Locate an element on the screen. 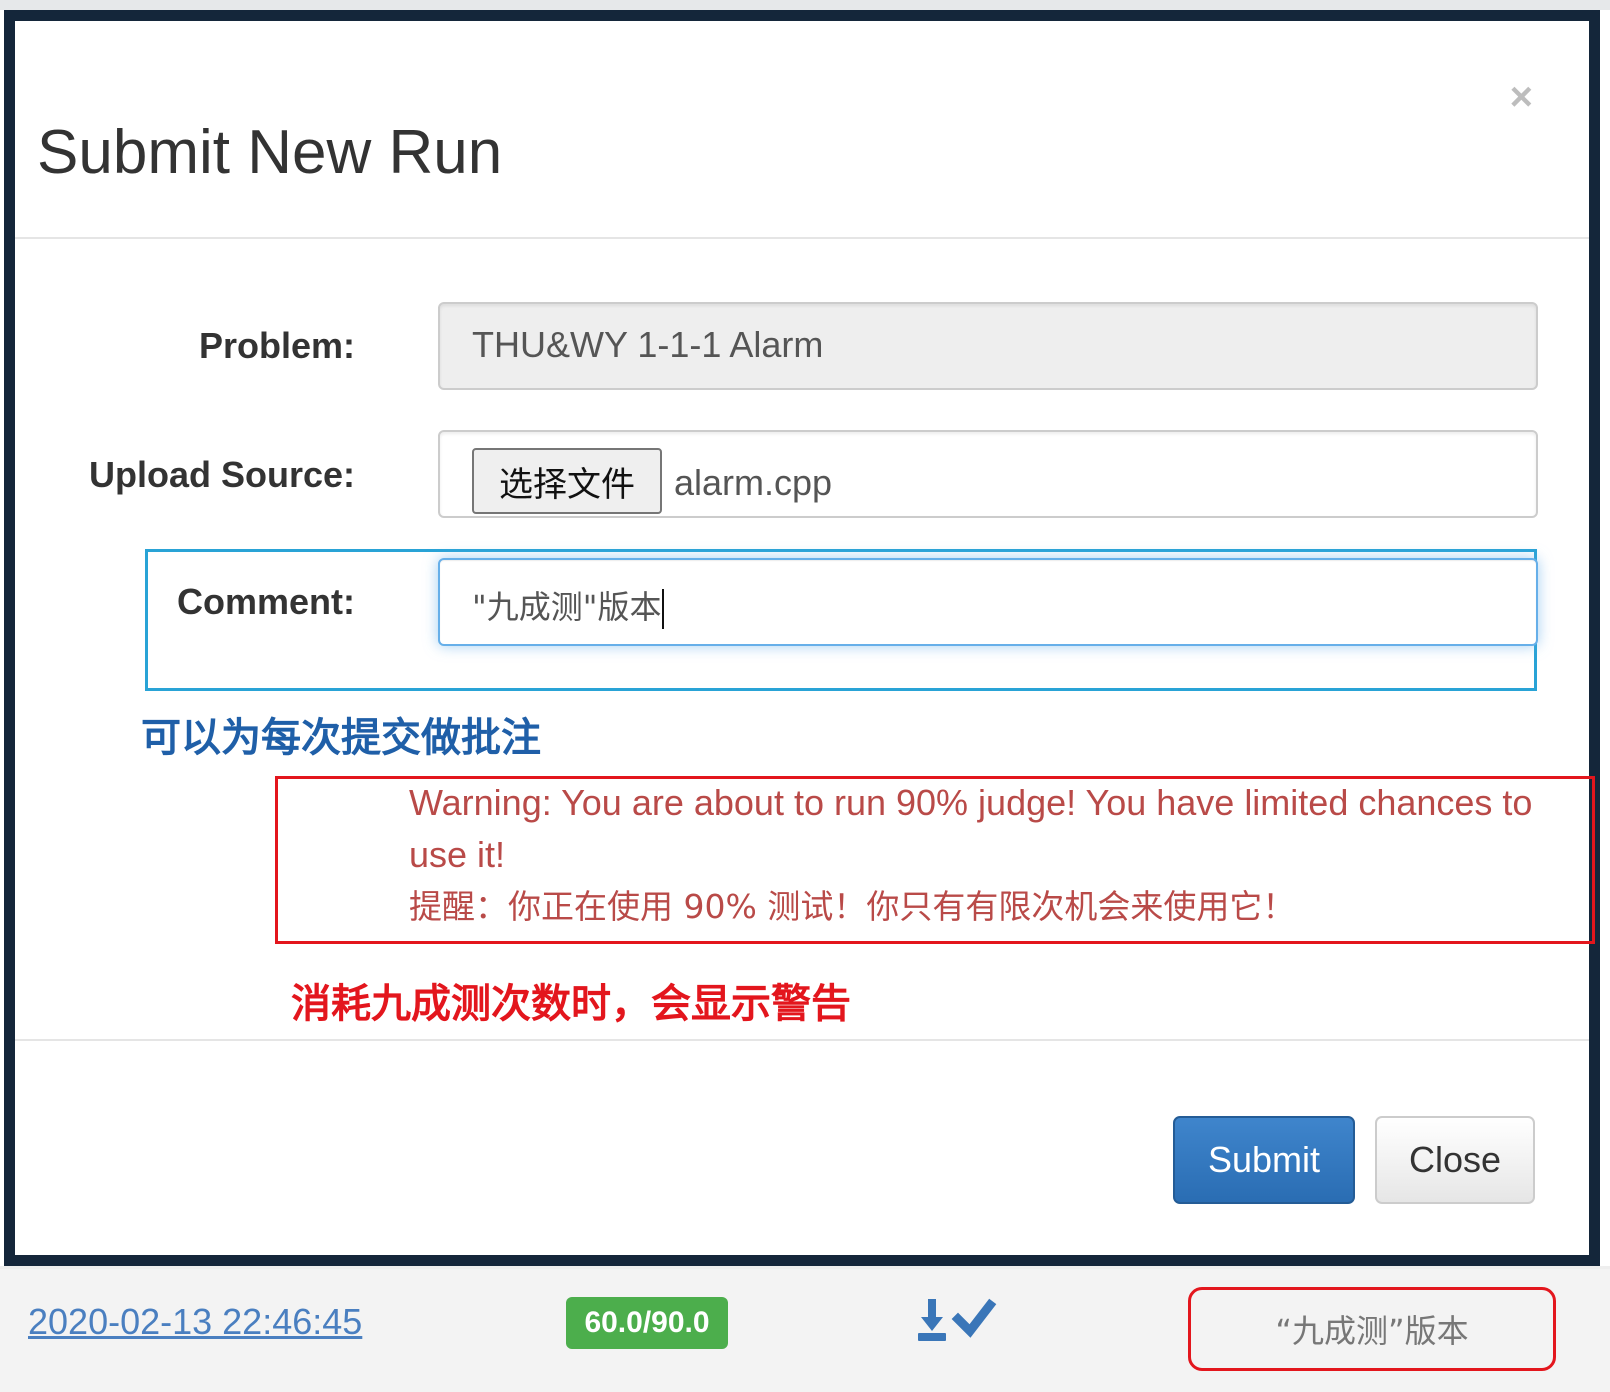  check-icon is located at coordinates (974, 1318).